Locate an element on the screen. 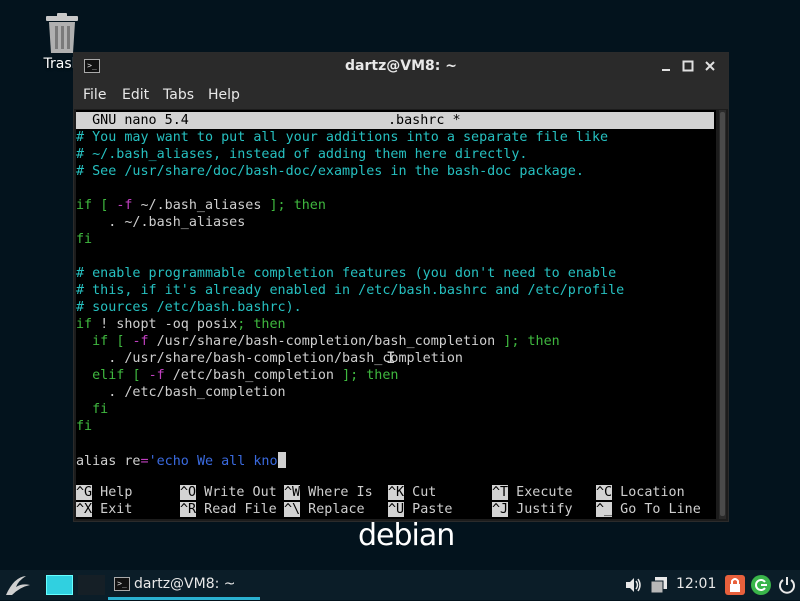 The height and width of the screenshot is (601, 800). editor-line: . ~/.bash_aliases is located at coordinates (161, 222).